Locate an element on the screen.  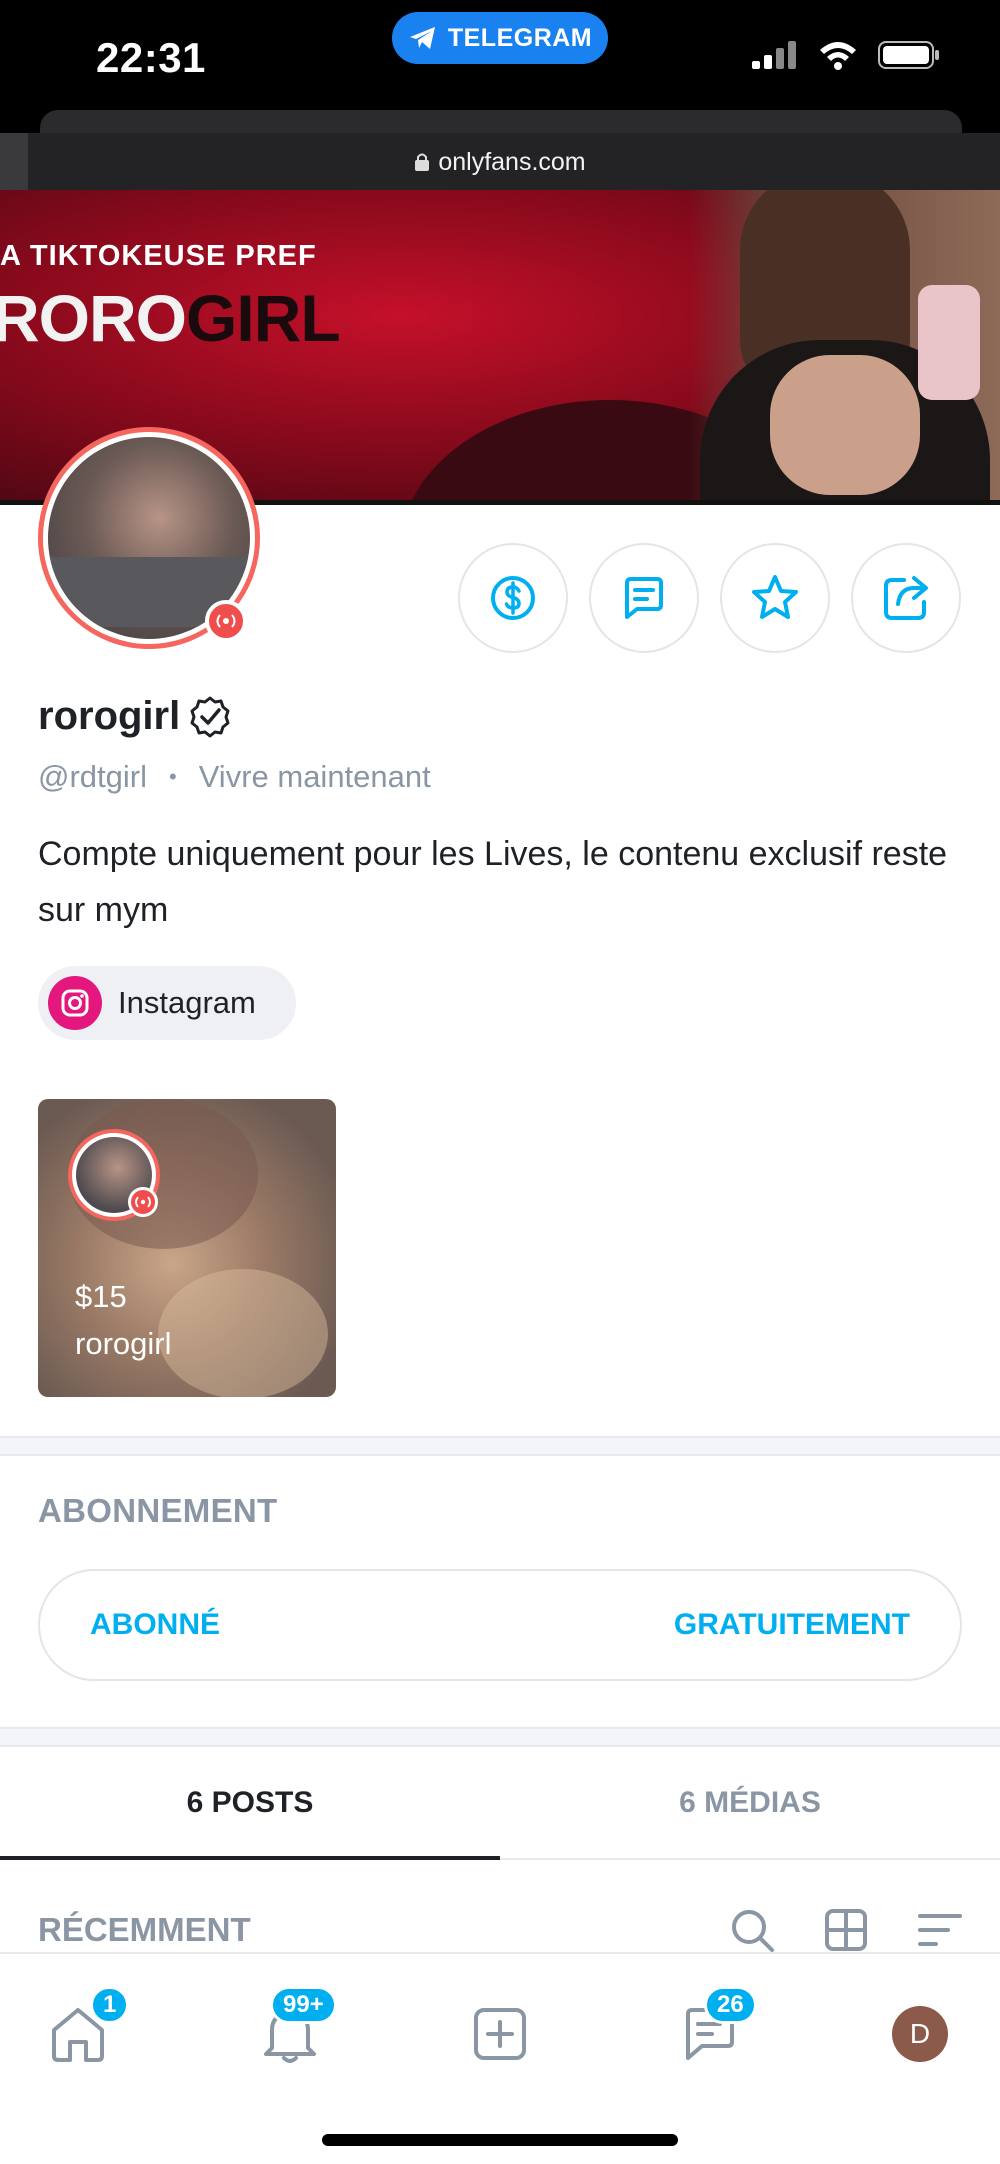
star-icon is located at coordinates (775, 597).